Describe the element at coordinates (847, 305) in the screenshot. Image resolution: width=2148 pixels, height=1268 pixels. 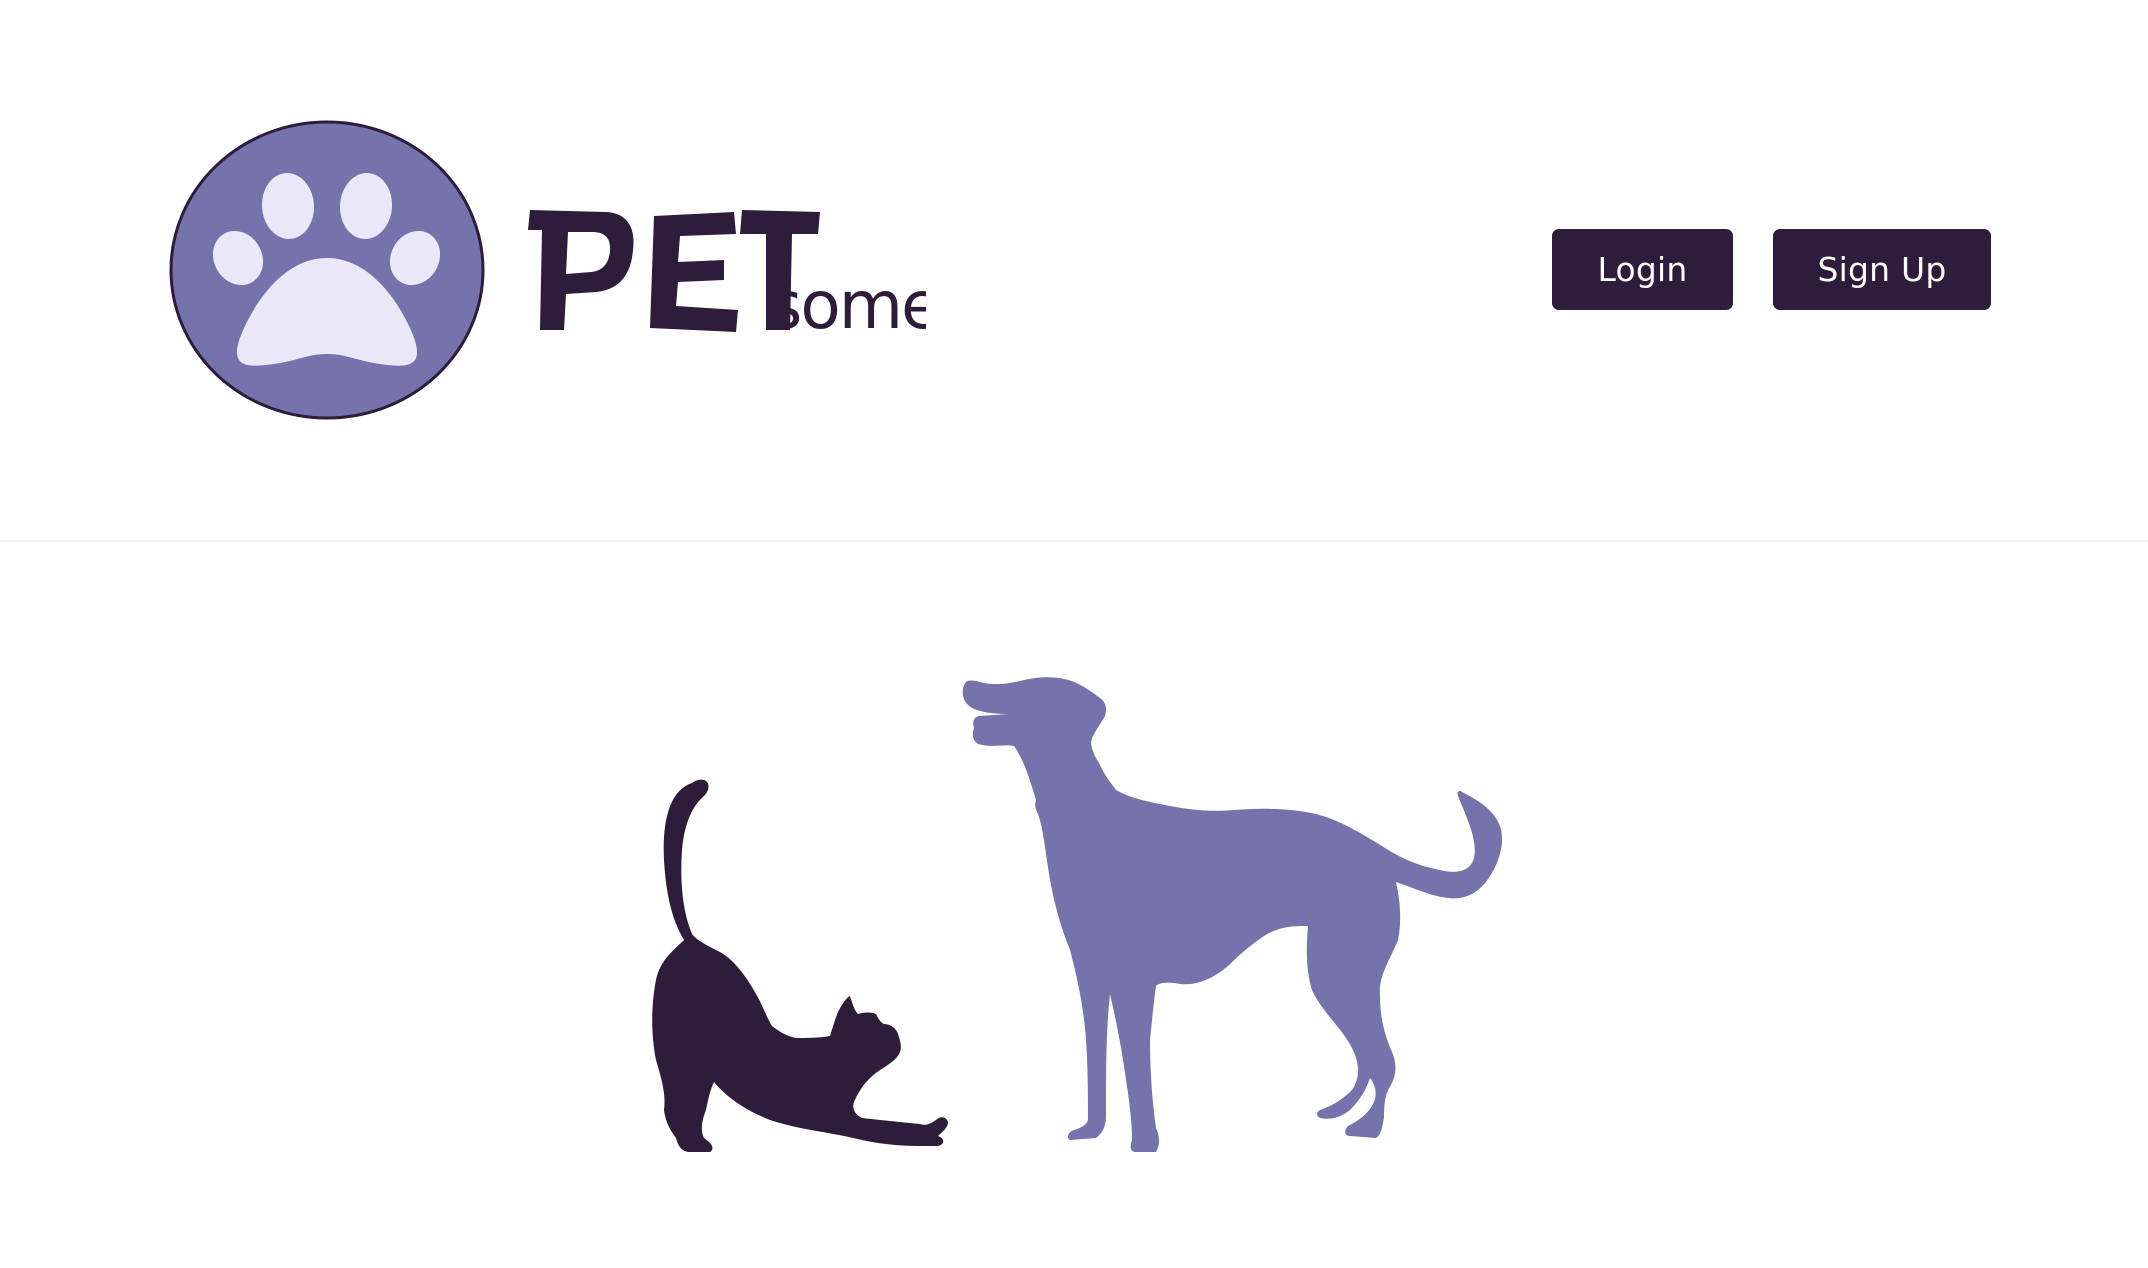
I see `svg-text: some` at that location.